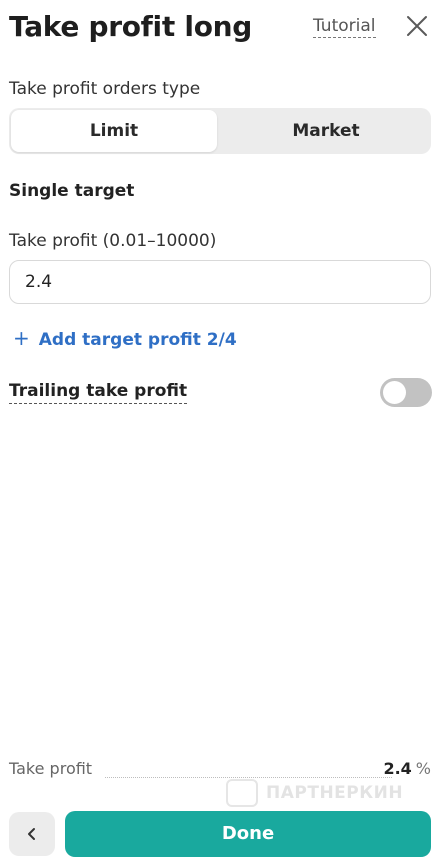 This screenshot has width=448, height=865. I want to click on page-title: Take profit long, so click(131, 26).